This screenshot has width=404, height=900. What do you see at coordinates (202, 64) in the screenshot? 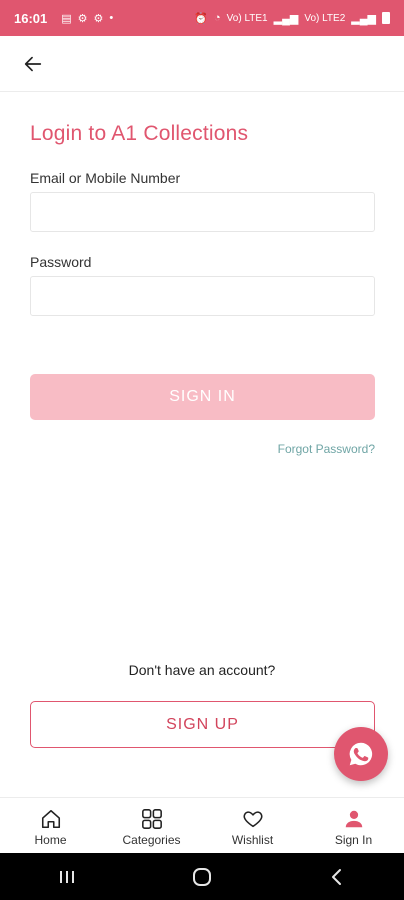
I see `app-header` at bounding box center [202, 64].